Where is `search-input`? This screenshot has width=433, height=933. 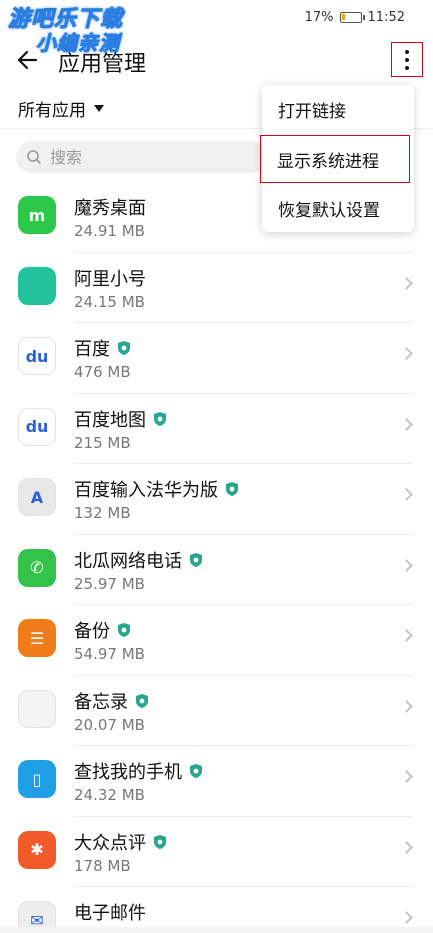 search-input is located at coordinates (150, 157).